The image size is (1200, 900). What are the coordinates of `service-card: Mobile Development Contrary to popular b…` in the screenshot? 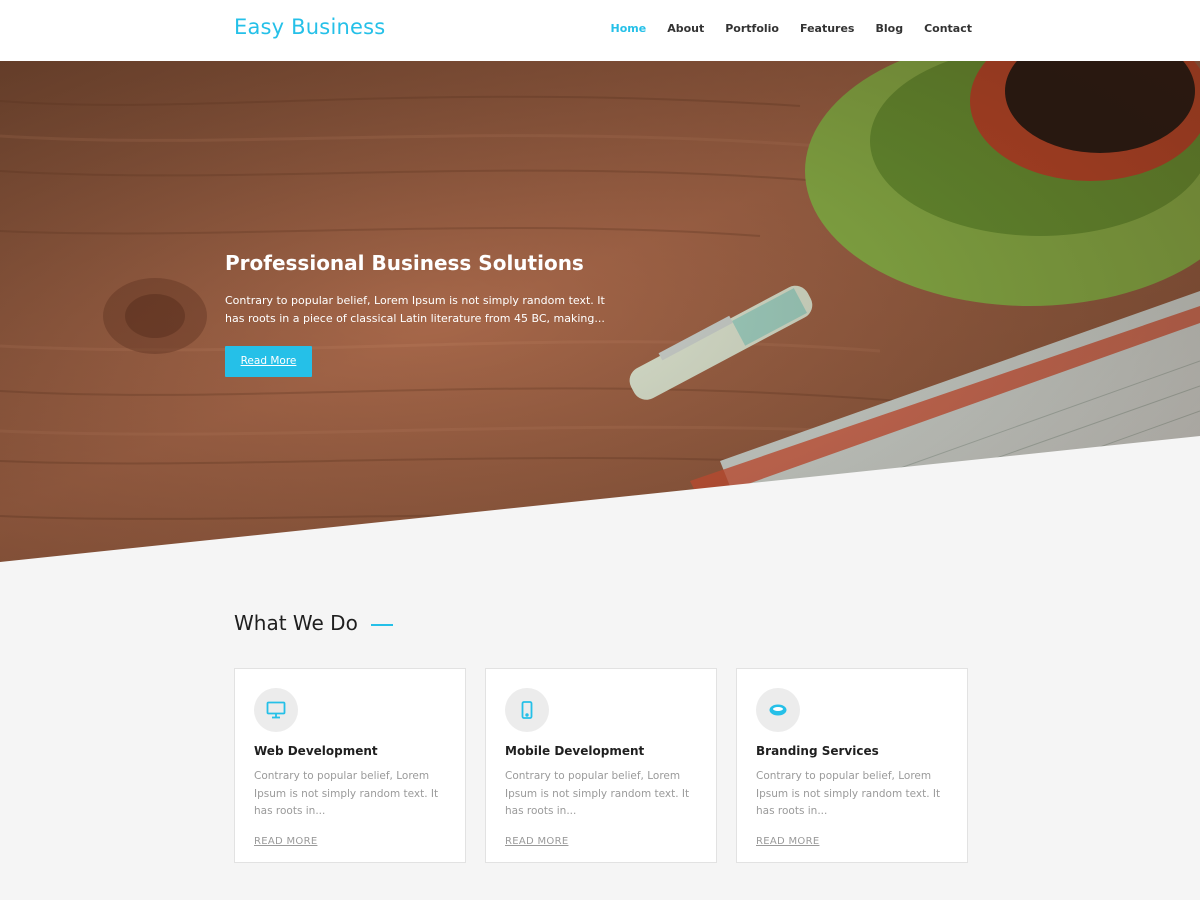 It's located at (601, 765).